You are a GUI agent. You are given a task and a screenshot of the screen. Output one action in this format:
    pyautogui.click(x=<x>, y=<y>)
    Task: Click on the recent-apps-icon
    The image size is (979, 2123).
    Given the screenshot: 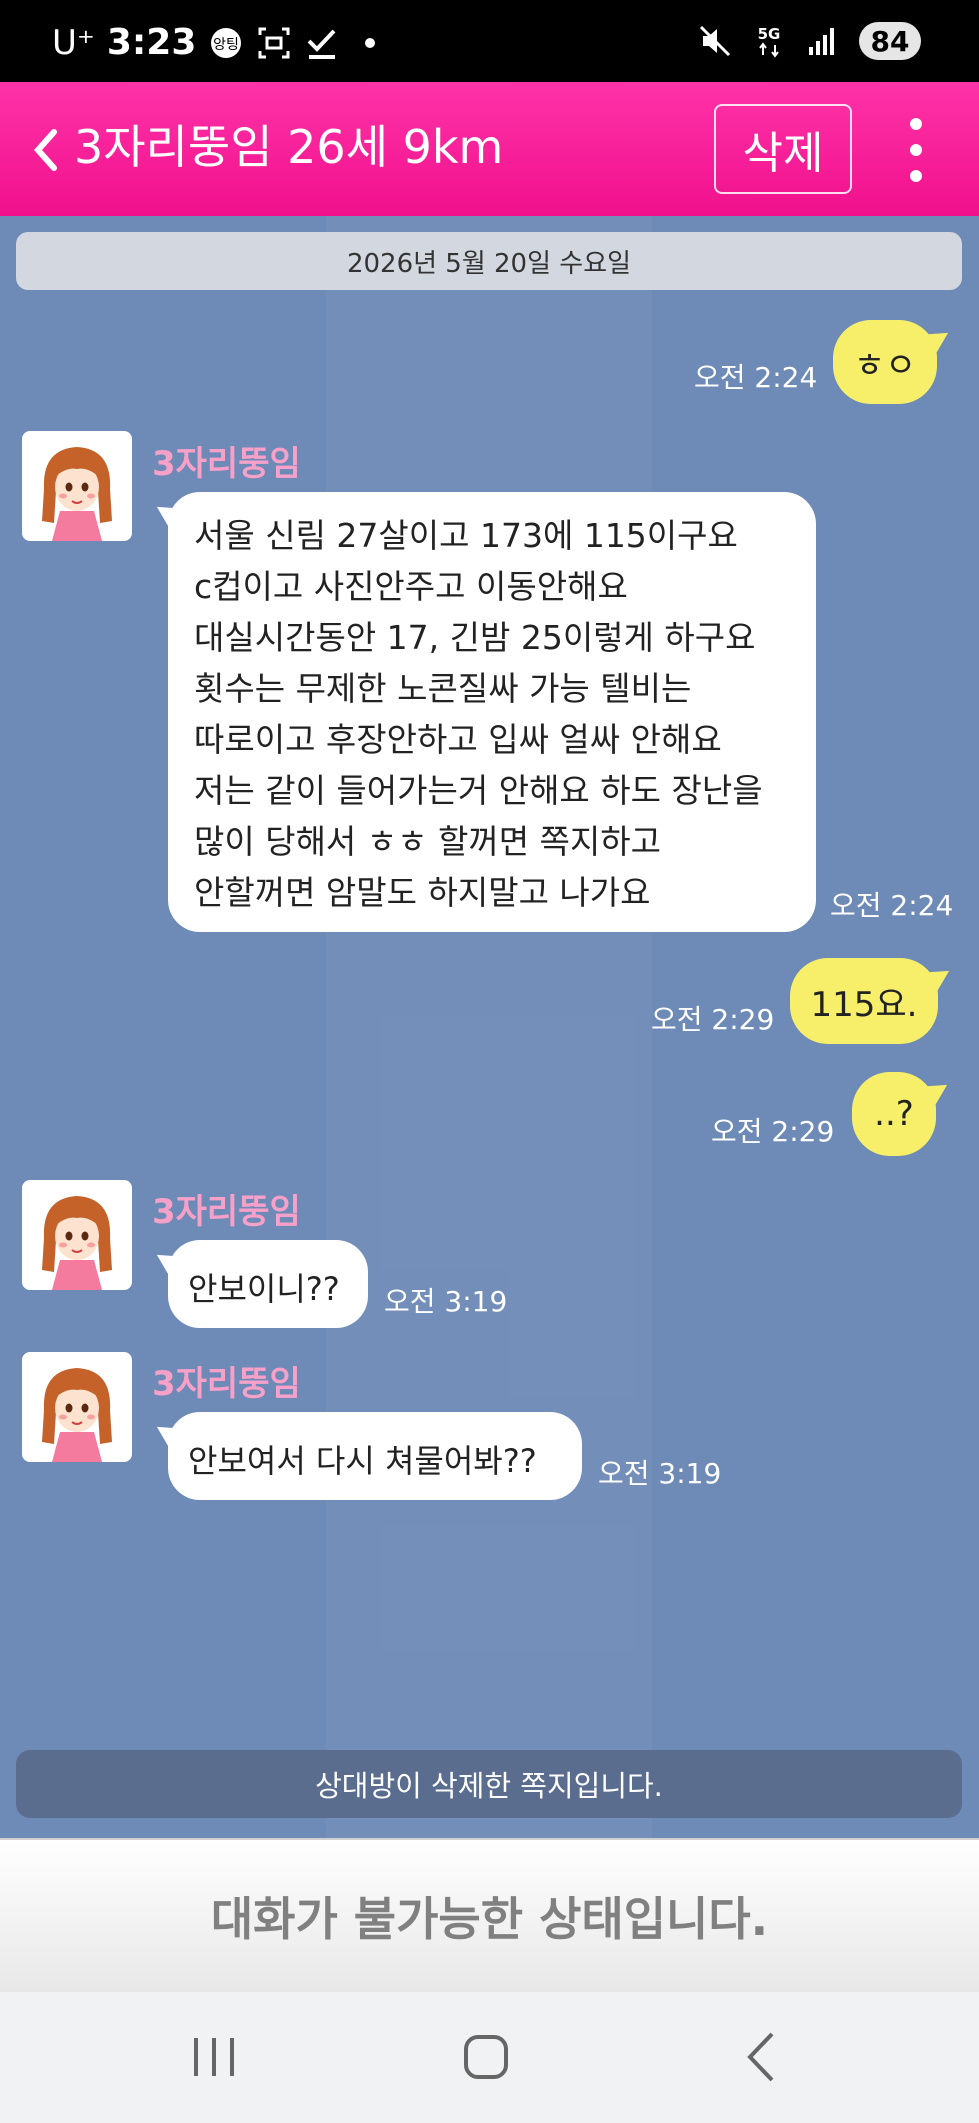 What is the action you would take?
    pyautogui.click(x=214, y=2057)
    